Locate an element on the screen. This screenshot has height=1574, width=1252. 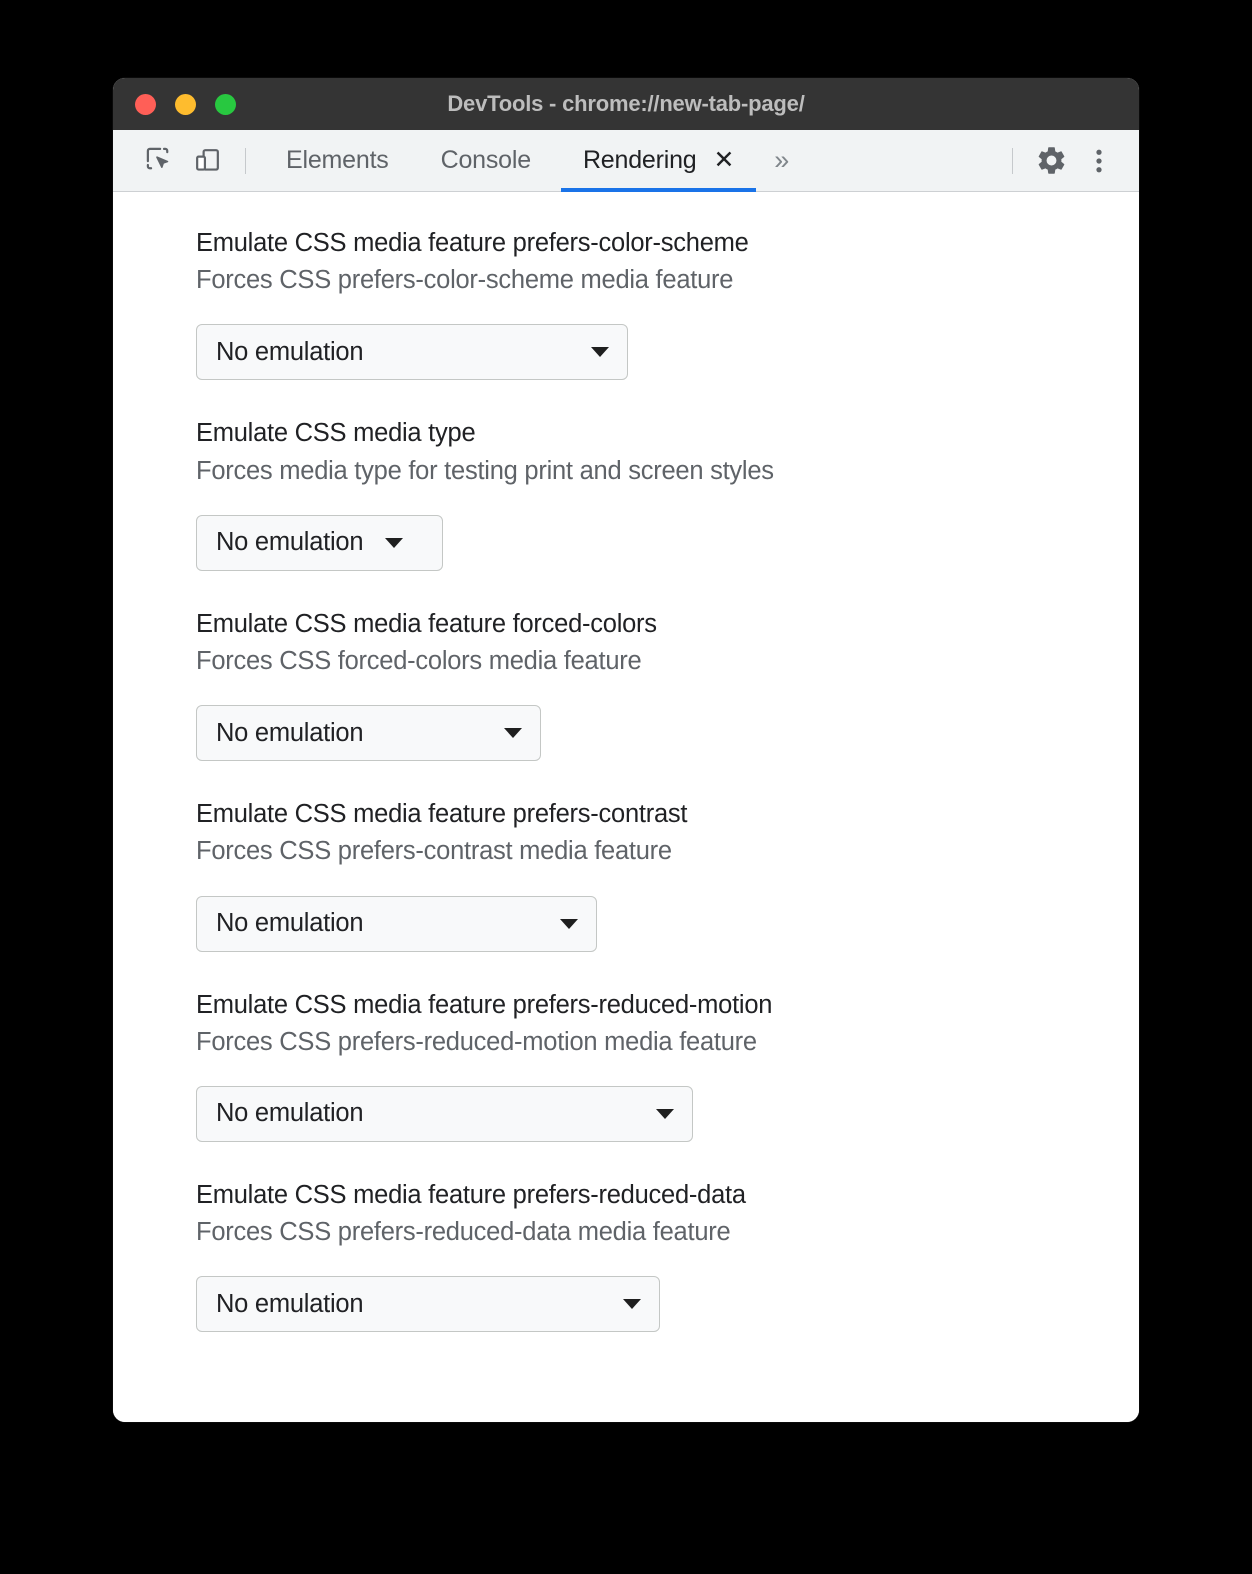
minimize-window-button is located at coordinates (185, 104).